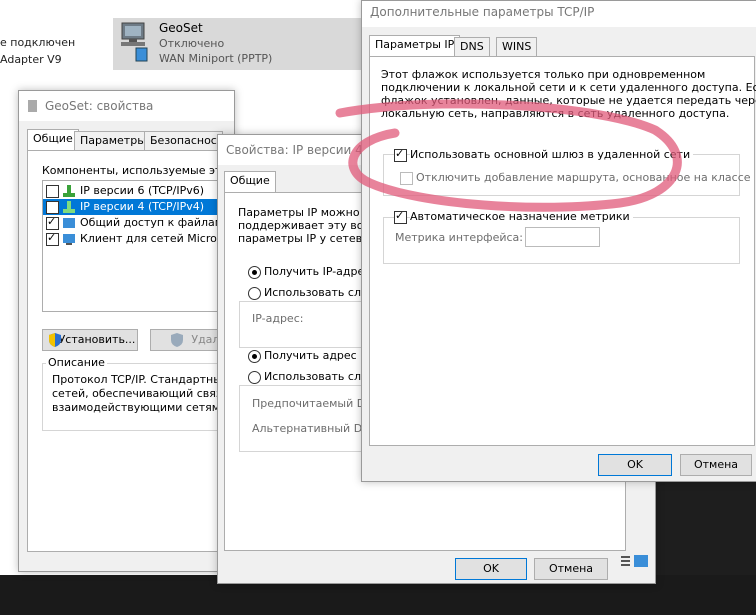 This screenshot has height=615, width=756. What do you see at coordinates (69, 239) in the screenshot?
I see `client-icon` at bounding box center [69, 239].